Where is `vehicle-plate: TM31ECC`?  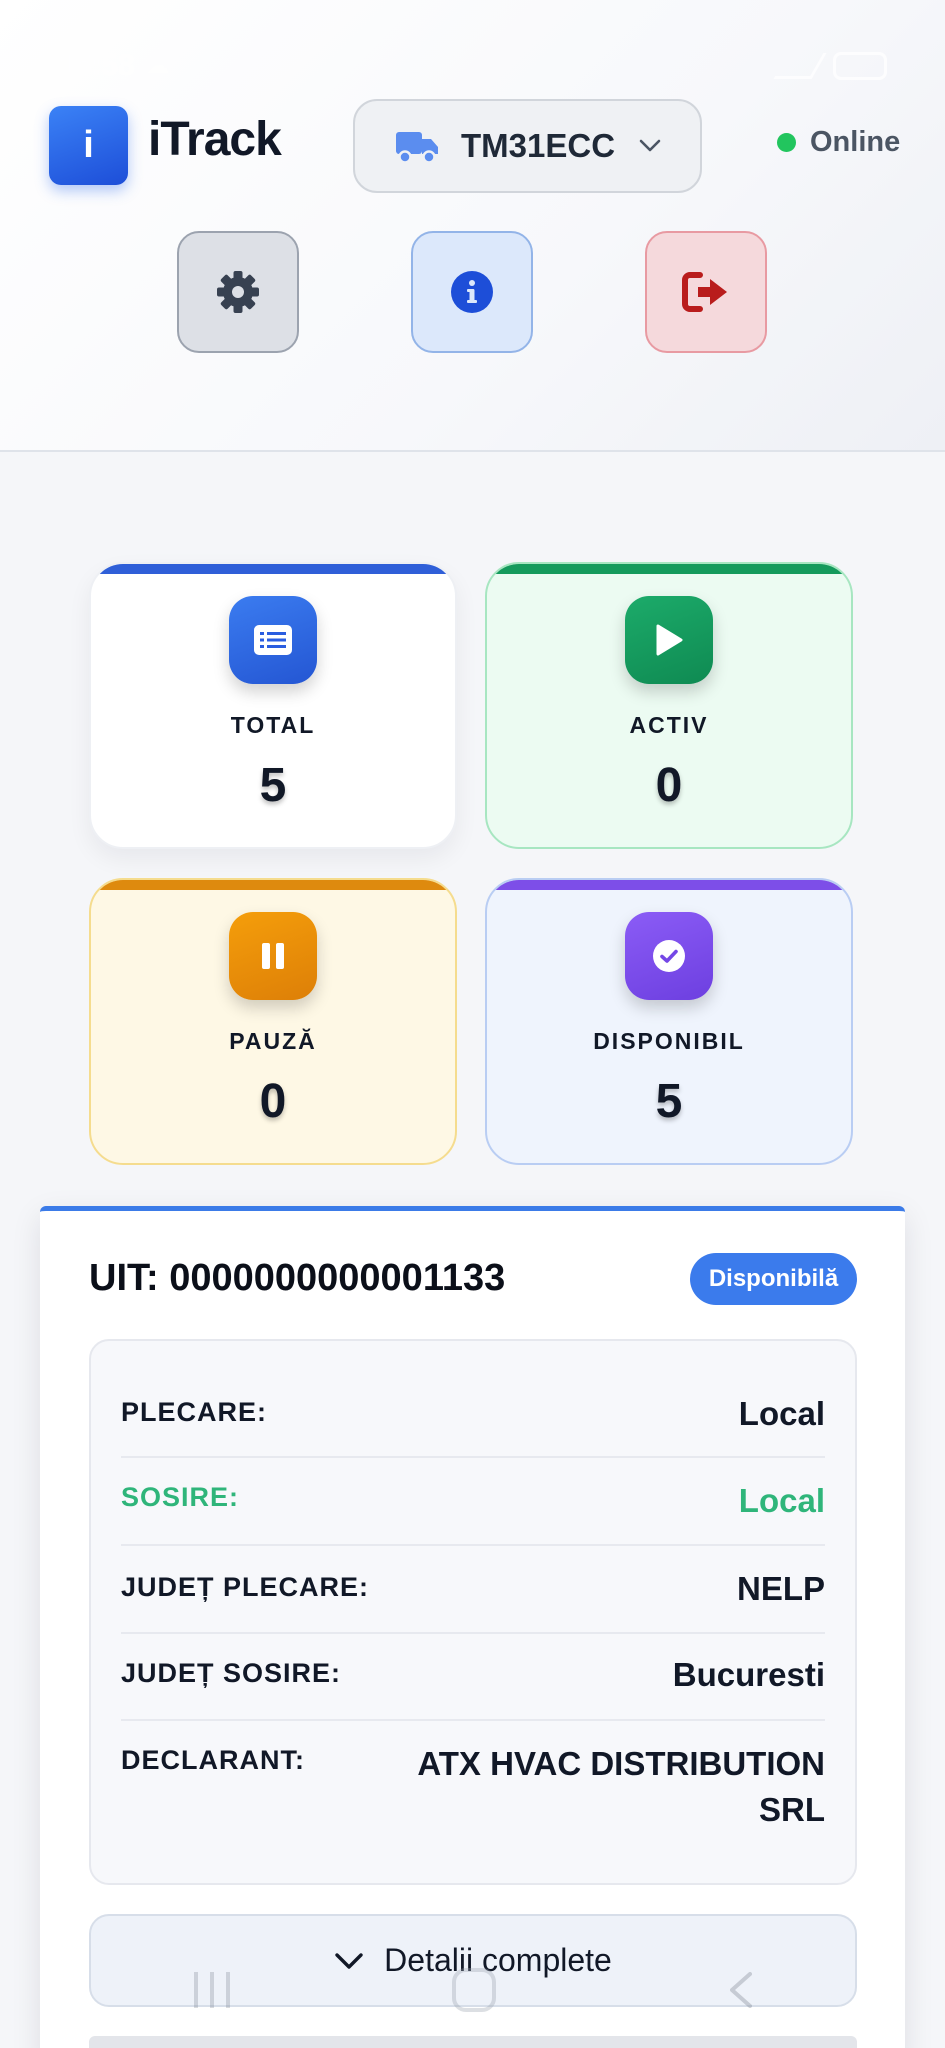 vehicle-plate: TM31ECC is located at coordinates (538, 145).